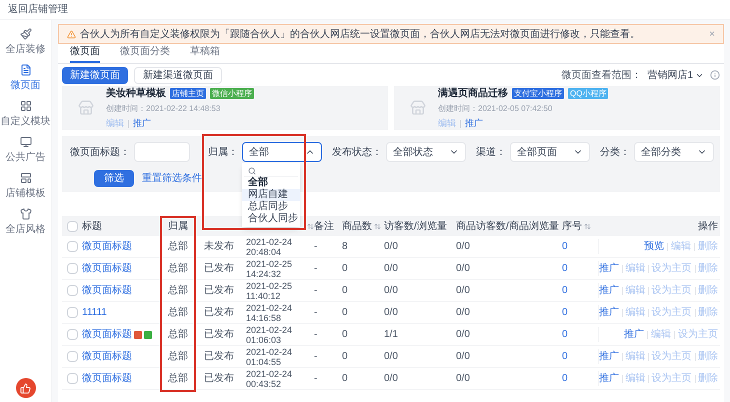 Image resolution: width=730 pixels, height=402 pixels. I want to click on scope-dropdown: 营销网店1, so click(675, 75).